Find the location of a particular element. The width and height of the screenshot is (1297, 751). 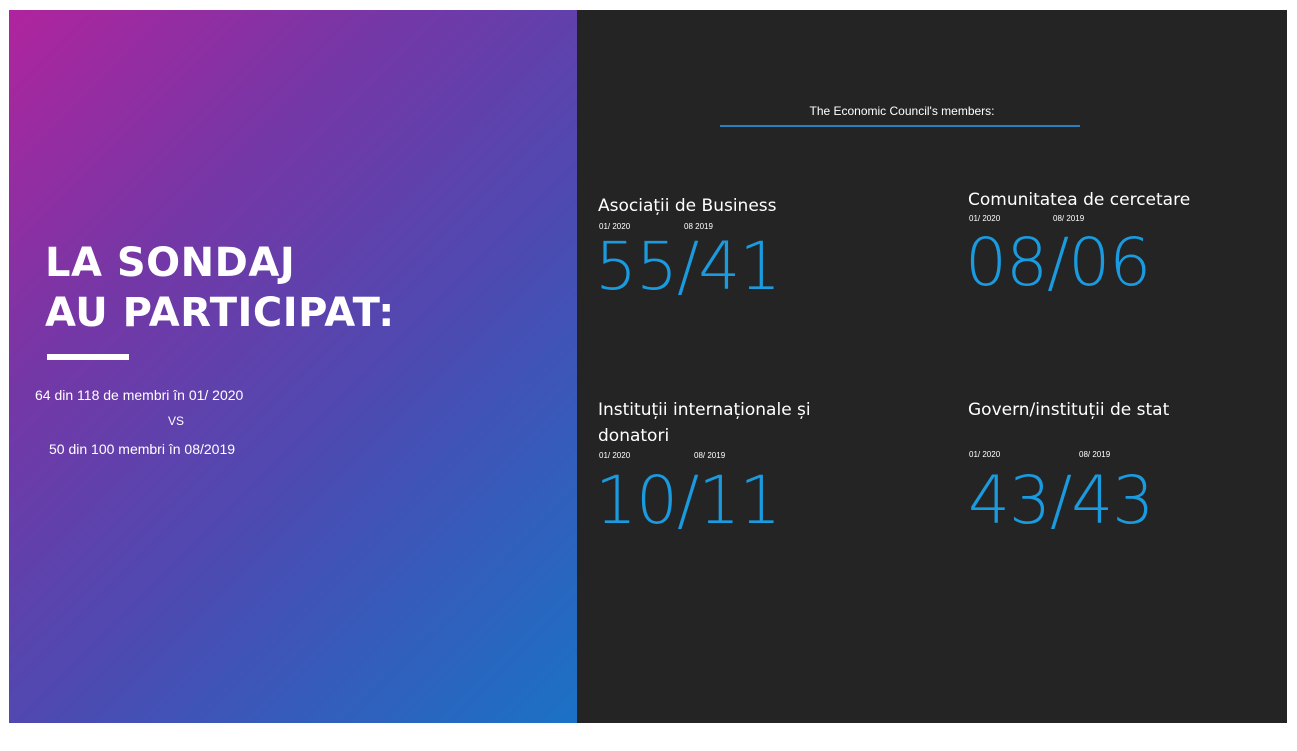

category-date-2020-international: 01/ 2020 is located at coordinates (615, 455).